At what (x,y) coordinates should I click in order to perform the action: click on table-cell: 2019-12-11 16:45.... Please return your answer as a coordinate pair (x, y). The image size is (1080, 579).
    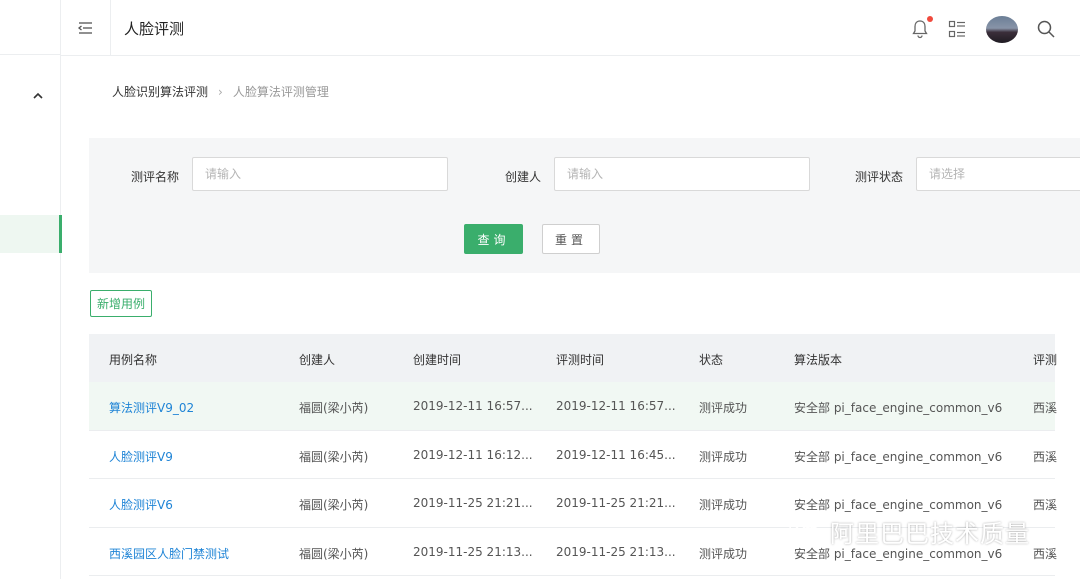
    Looking at the image, I should click on (616, 454).